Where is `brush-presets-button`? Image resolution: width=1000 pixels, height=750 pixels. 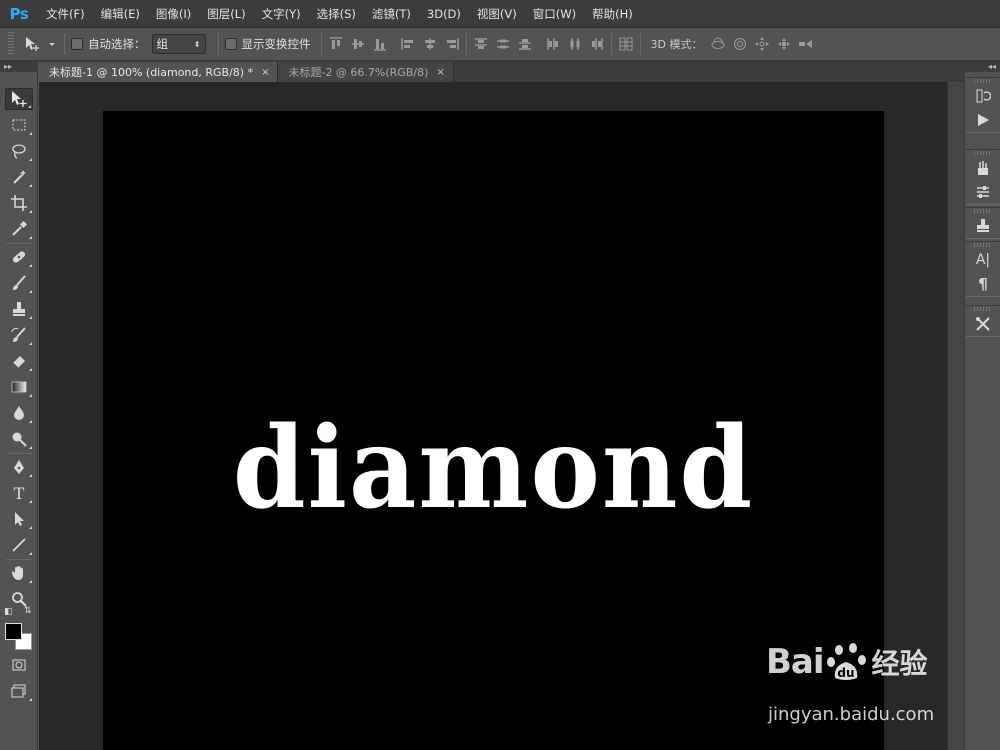
brush-presets-button is located at coordinates (983, 168).